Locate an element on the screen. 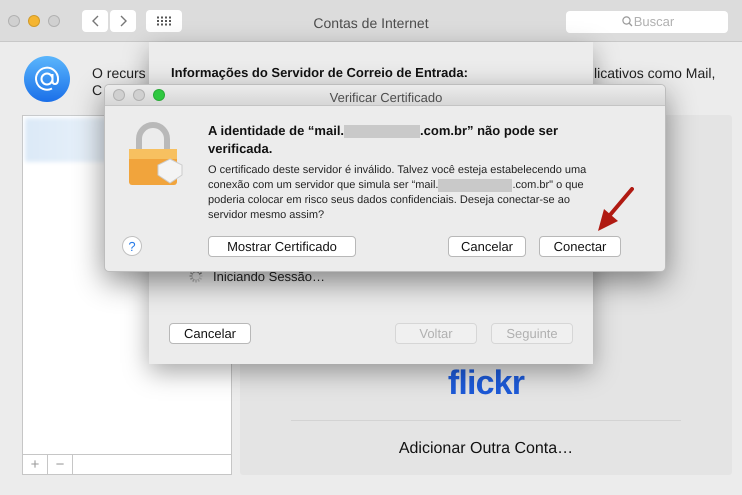 Image resolution: width=742 pixels, height=495 pixels. search-icon is located at coordinates (627, 21).